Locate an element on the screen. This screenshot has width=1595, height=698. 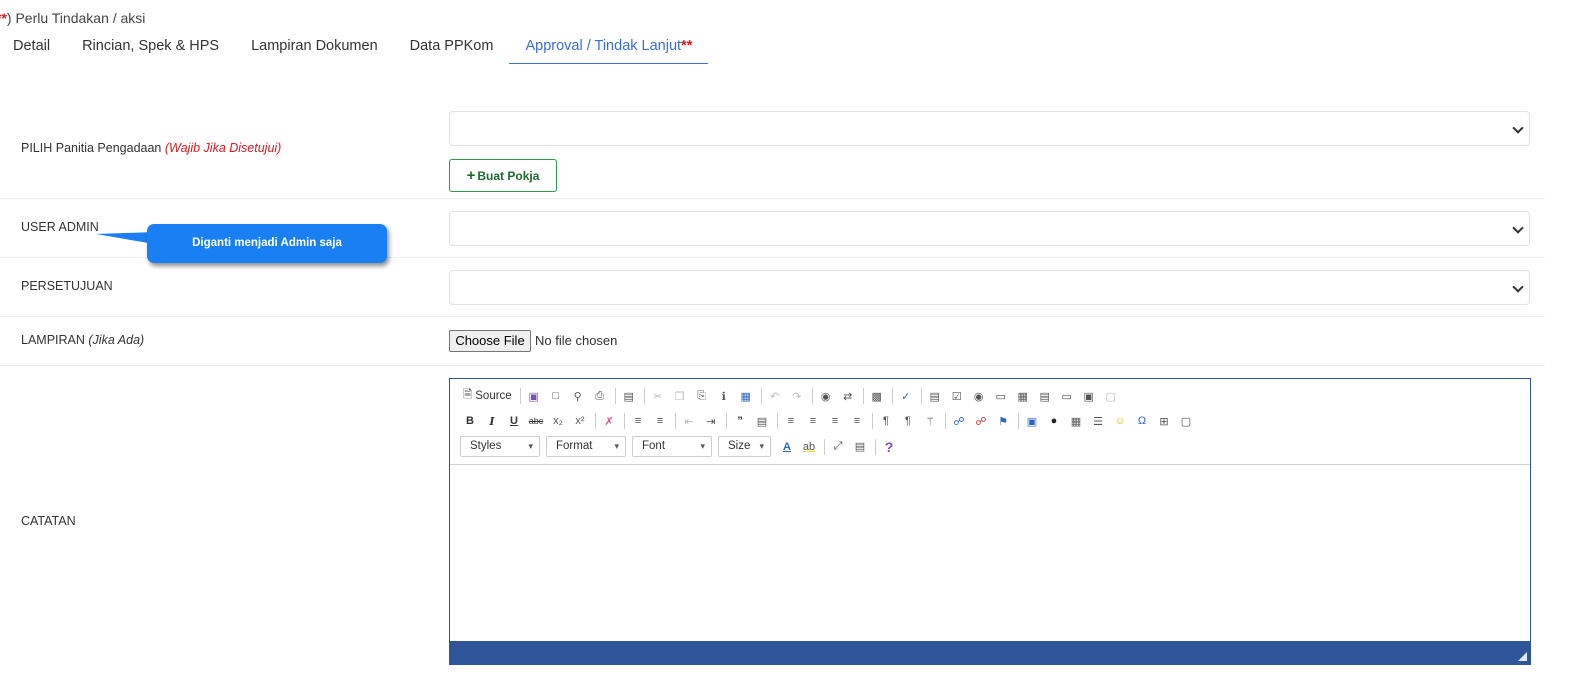
buat-pokja-button: + Buat Pokja is located at coordinates (503, 175).